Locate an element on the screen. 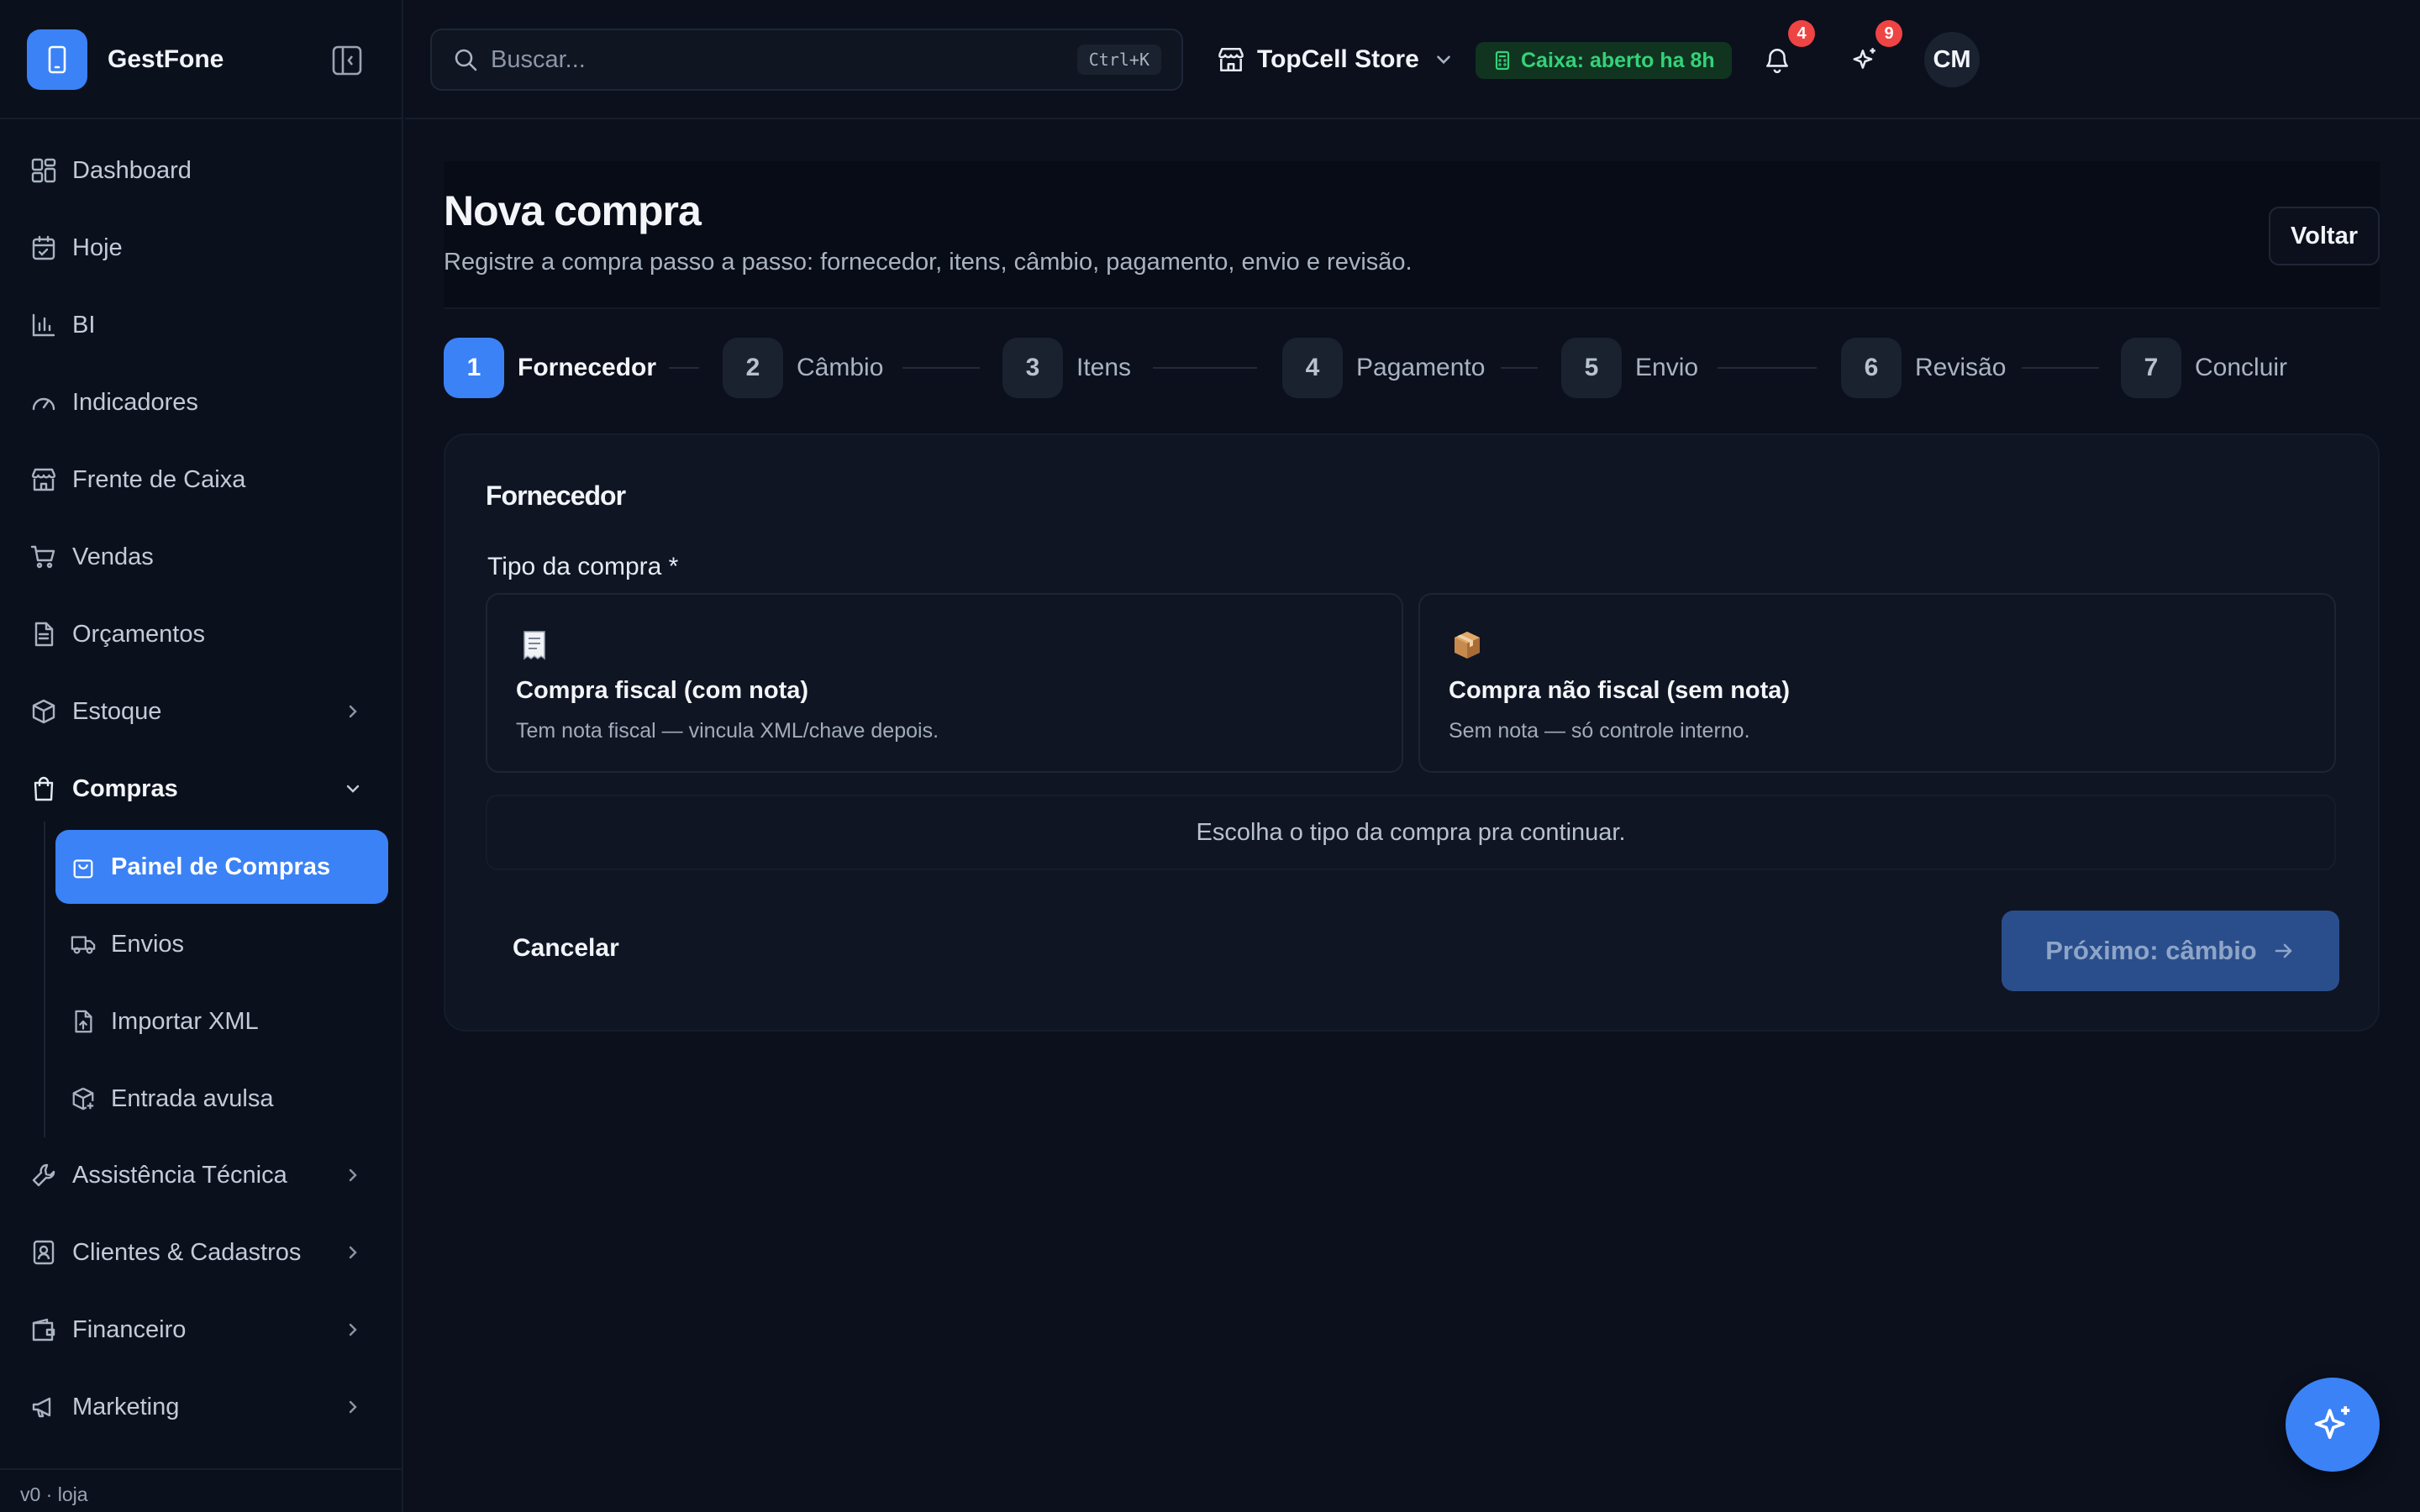 This screenshot has width=2420, height=1512. sidebar-item-vendas: Vendas is located at coordinates (202, 557).